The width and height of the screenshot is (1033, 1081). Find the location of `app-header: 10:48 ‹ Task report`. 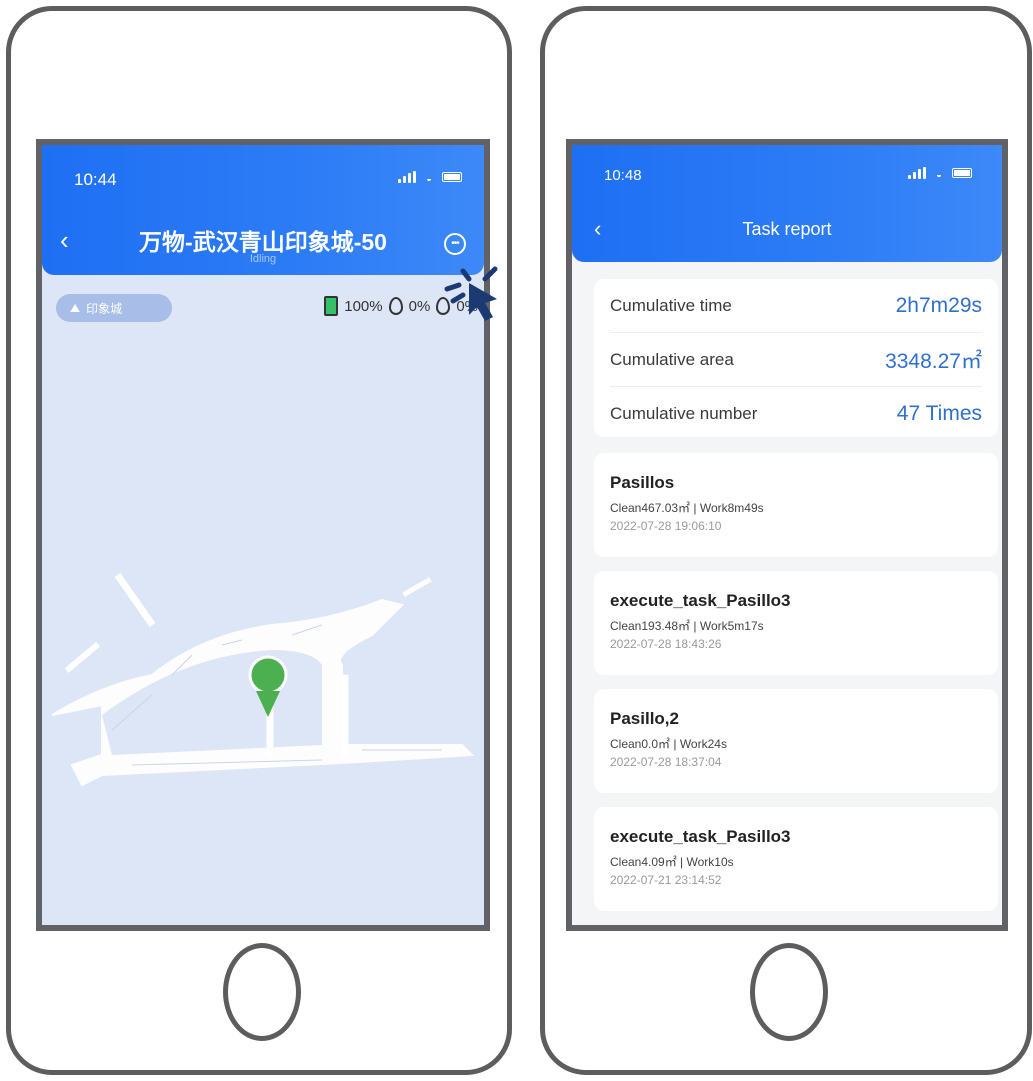

app-header: 10:48 ‹ Task report is located at coordinates (787, 203).